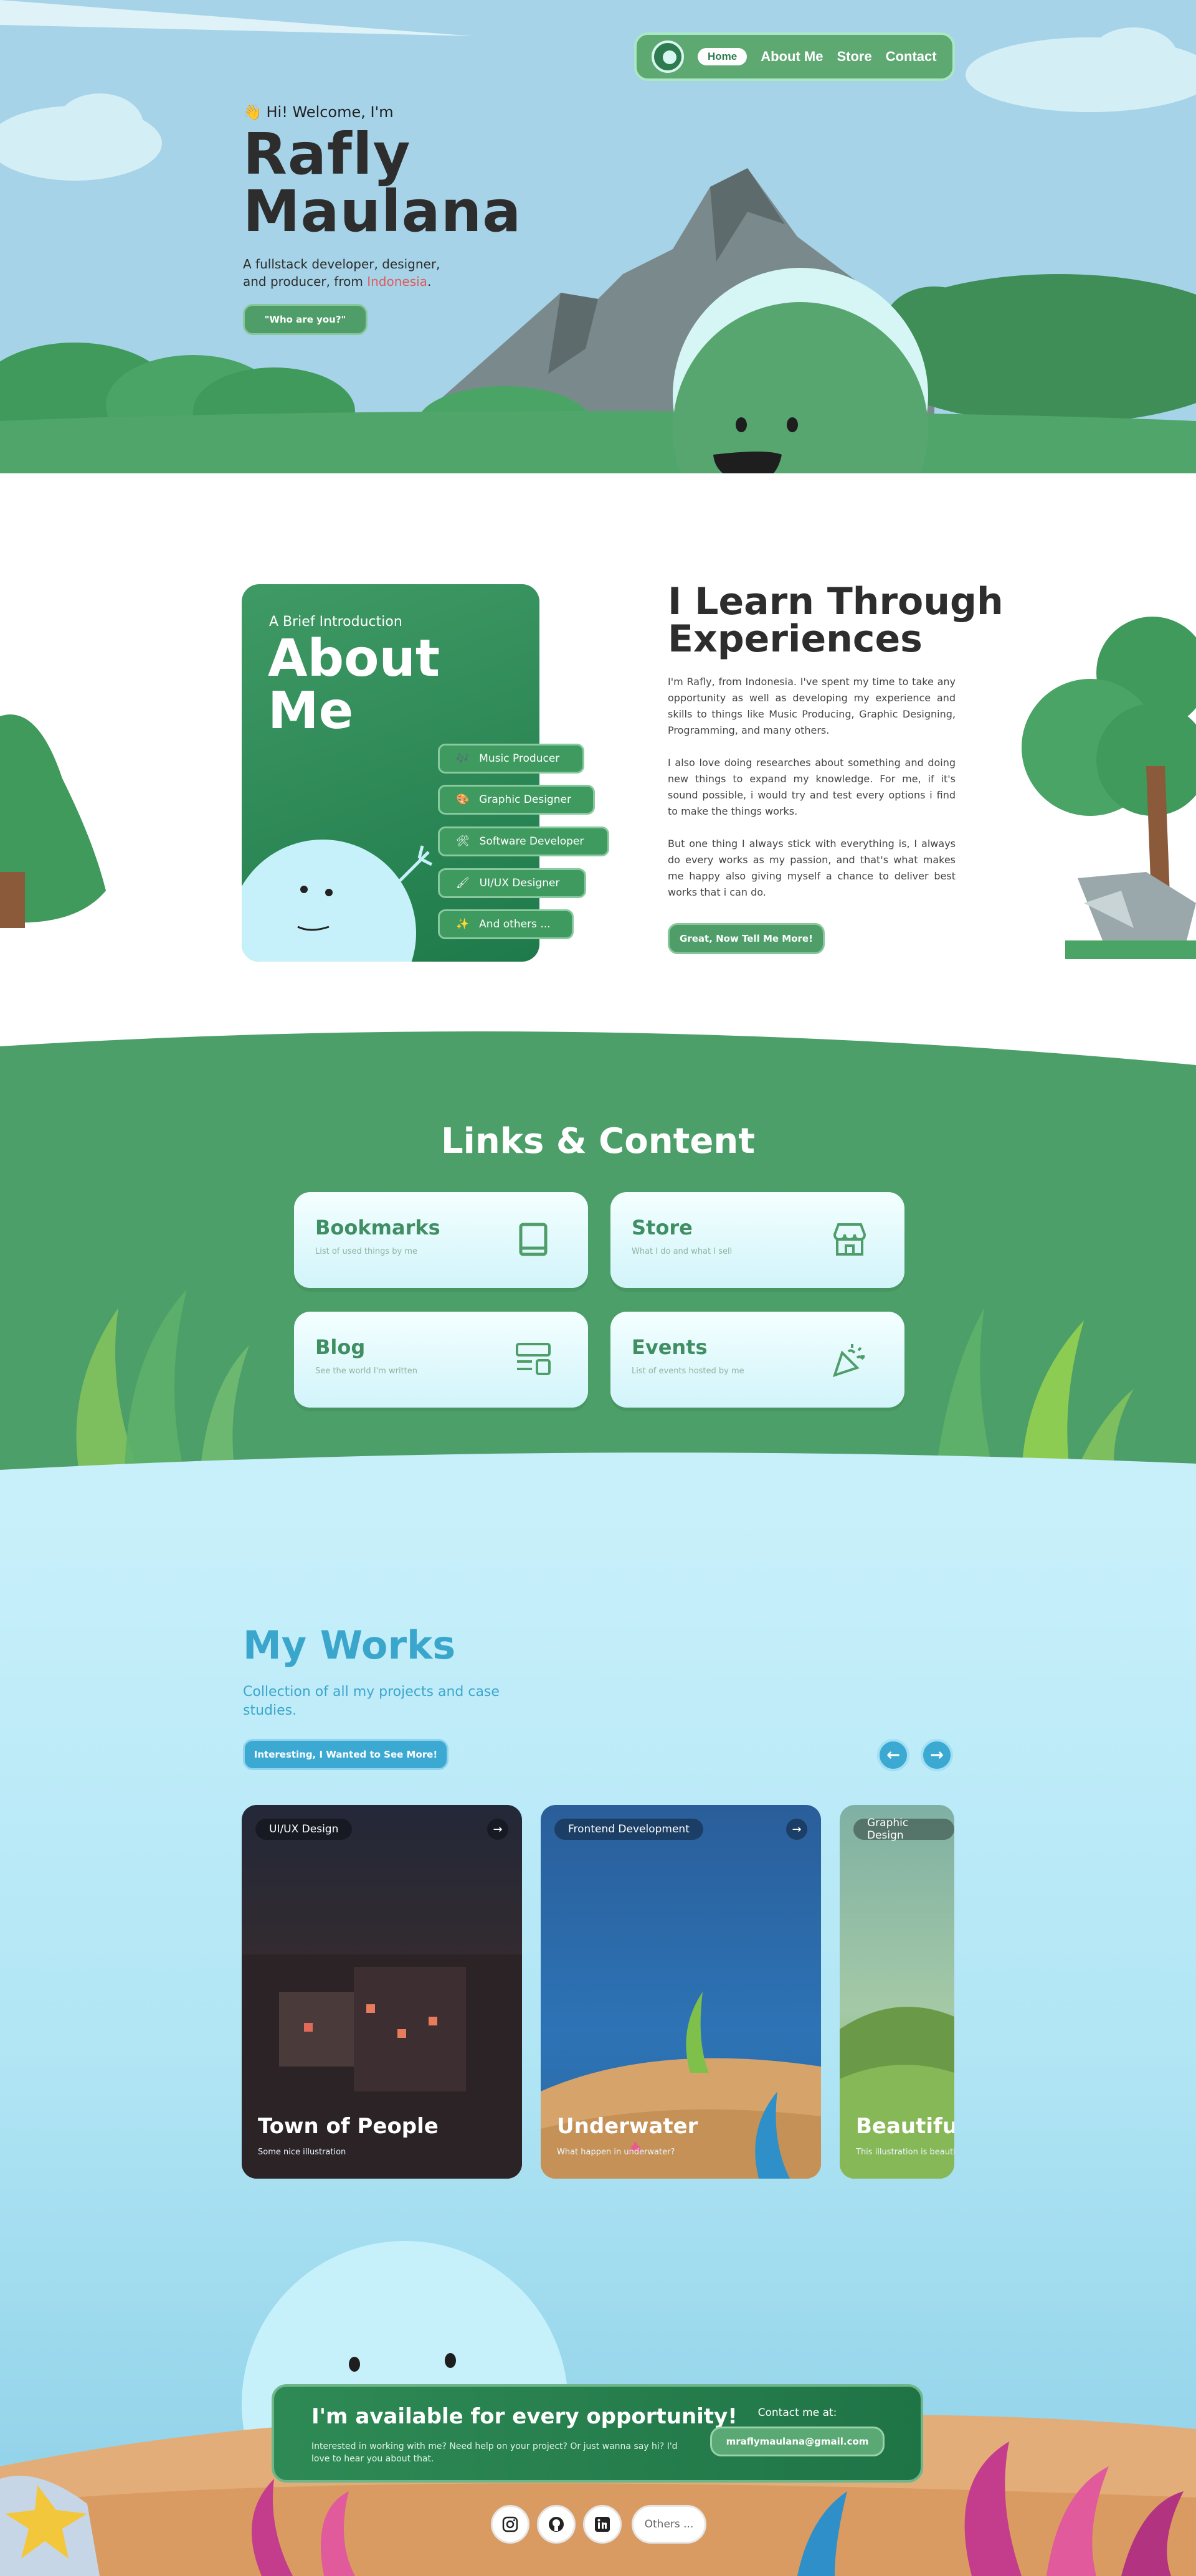  Describe the element at coordinates (627, 2126) in the screenshot. I see `work-title: Underwater` at that location.